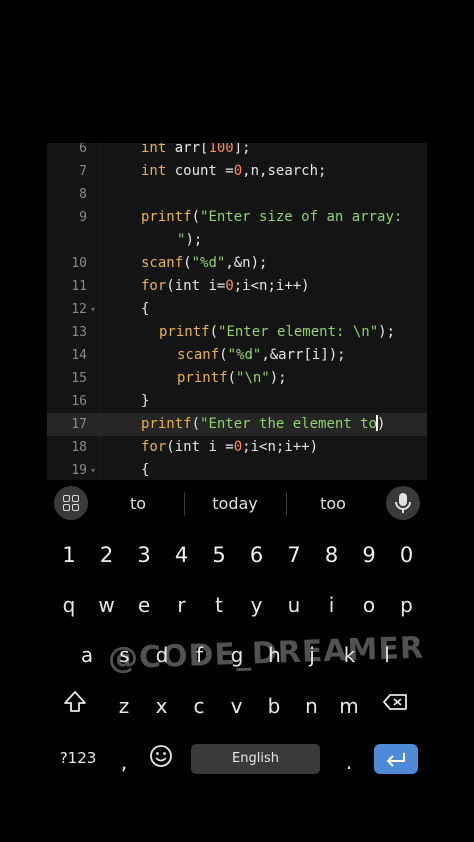 This screenshot has width=474, height=842. I want to click on key-u: u, so click(294, 605).